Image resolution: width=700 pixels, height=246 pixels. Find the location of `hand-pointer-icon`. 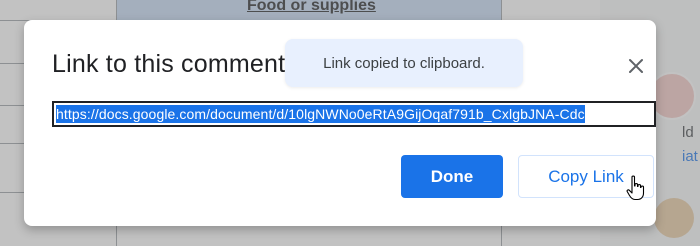

hand-pointer-icon is located at coordinates (635, 188).